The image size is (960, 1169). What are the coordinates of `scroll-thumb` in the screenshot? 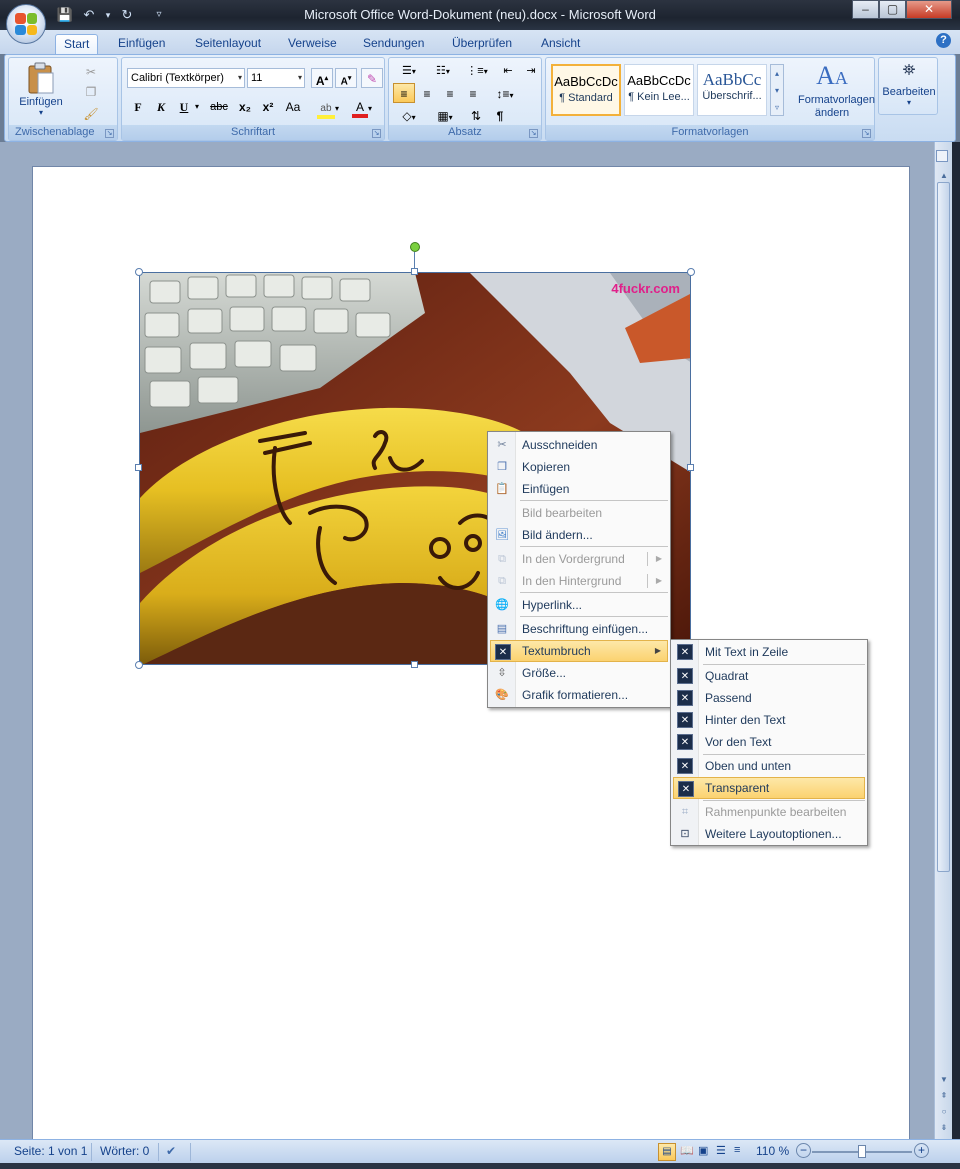 It's located at (943, 527).